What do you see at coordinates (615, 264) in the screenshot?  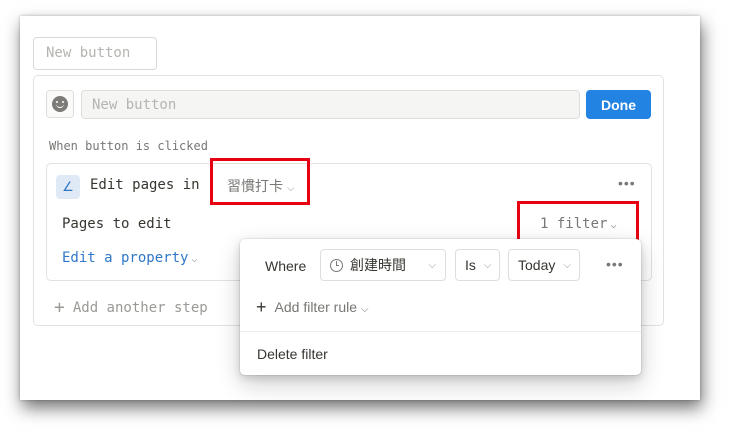 I see `filter-more-icon: •••` at bounding box center [615, 264].